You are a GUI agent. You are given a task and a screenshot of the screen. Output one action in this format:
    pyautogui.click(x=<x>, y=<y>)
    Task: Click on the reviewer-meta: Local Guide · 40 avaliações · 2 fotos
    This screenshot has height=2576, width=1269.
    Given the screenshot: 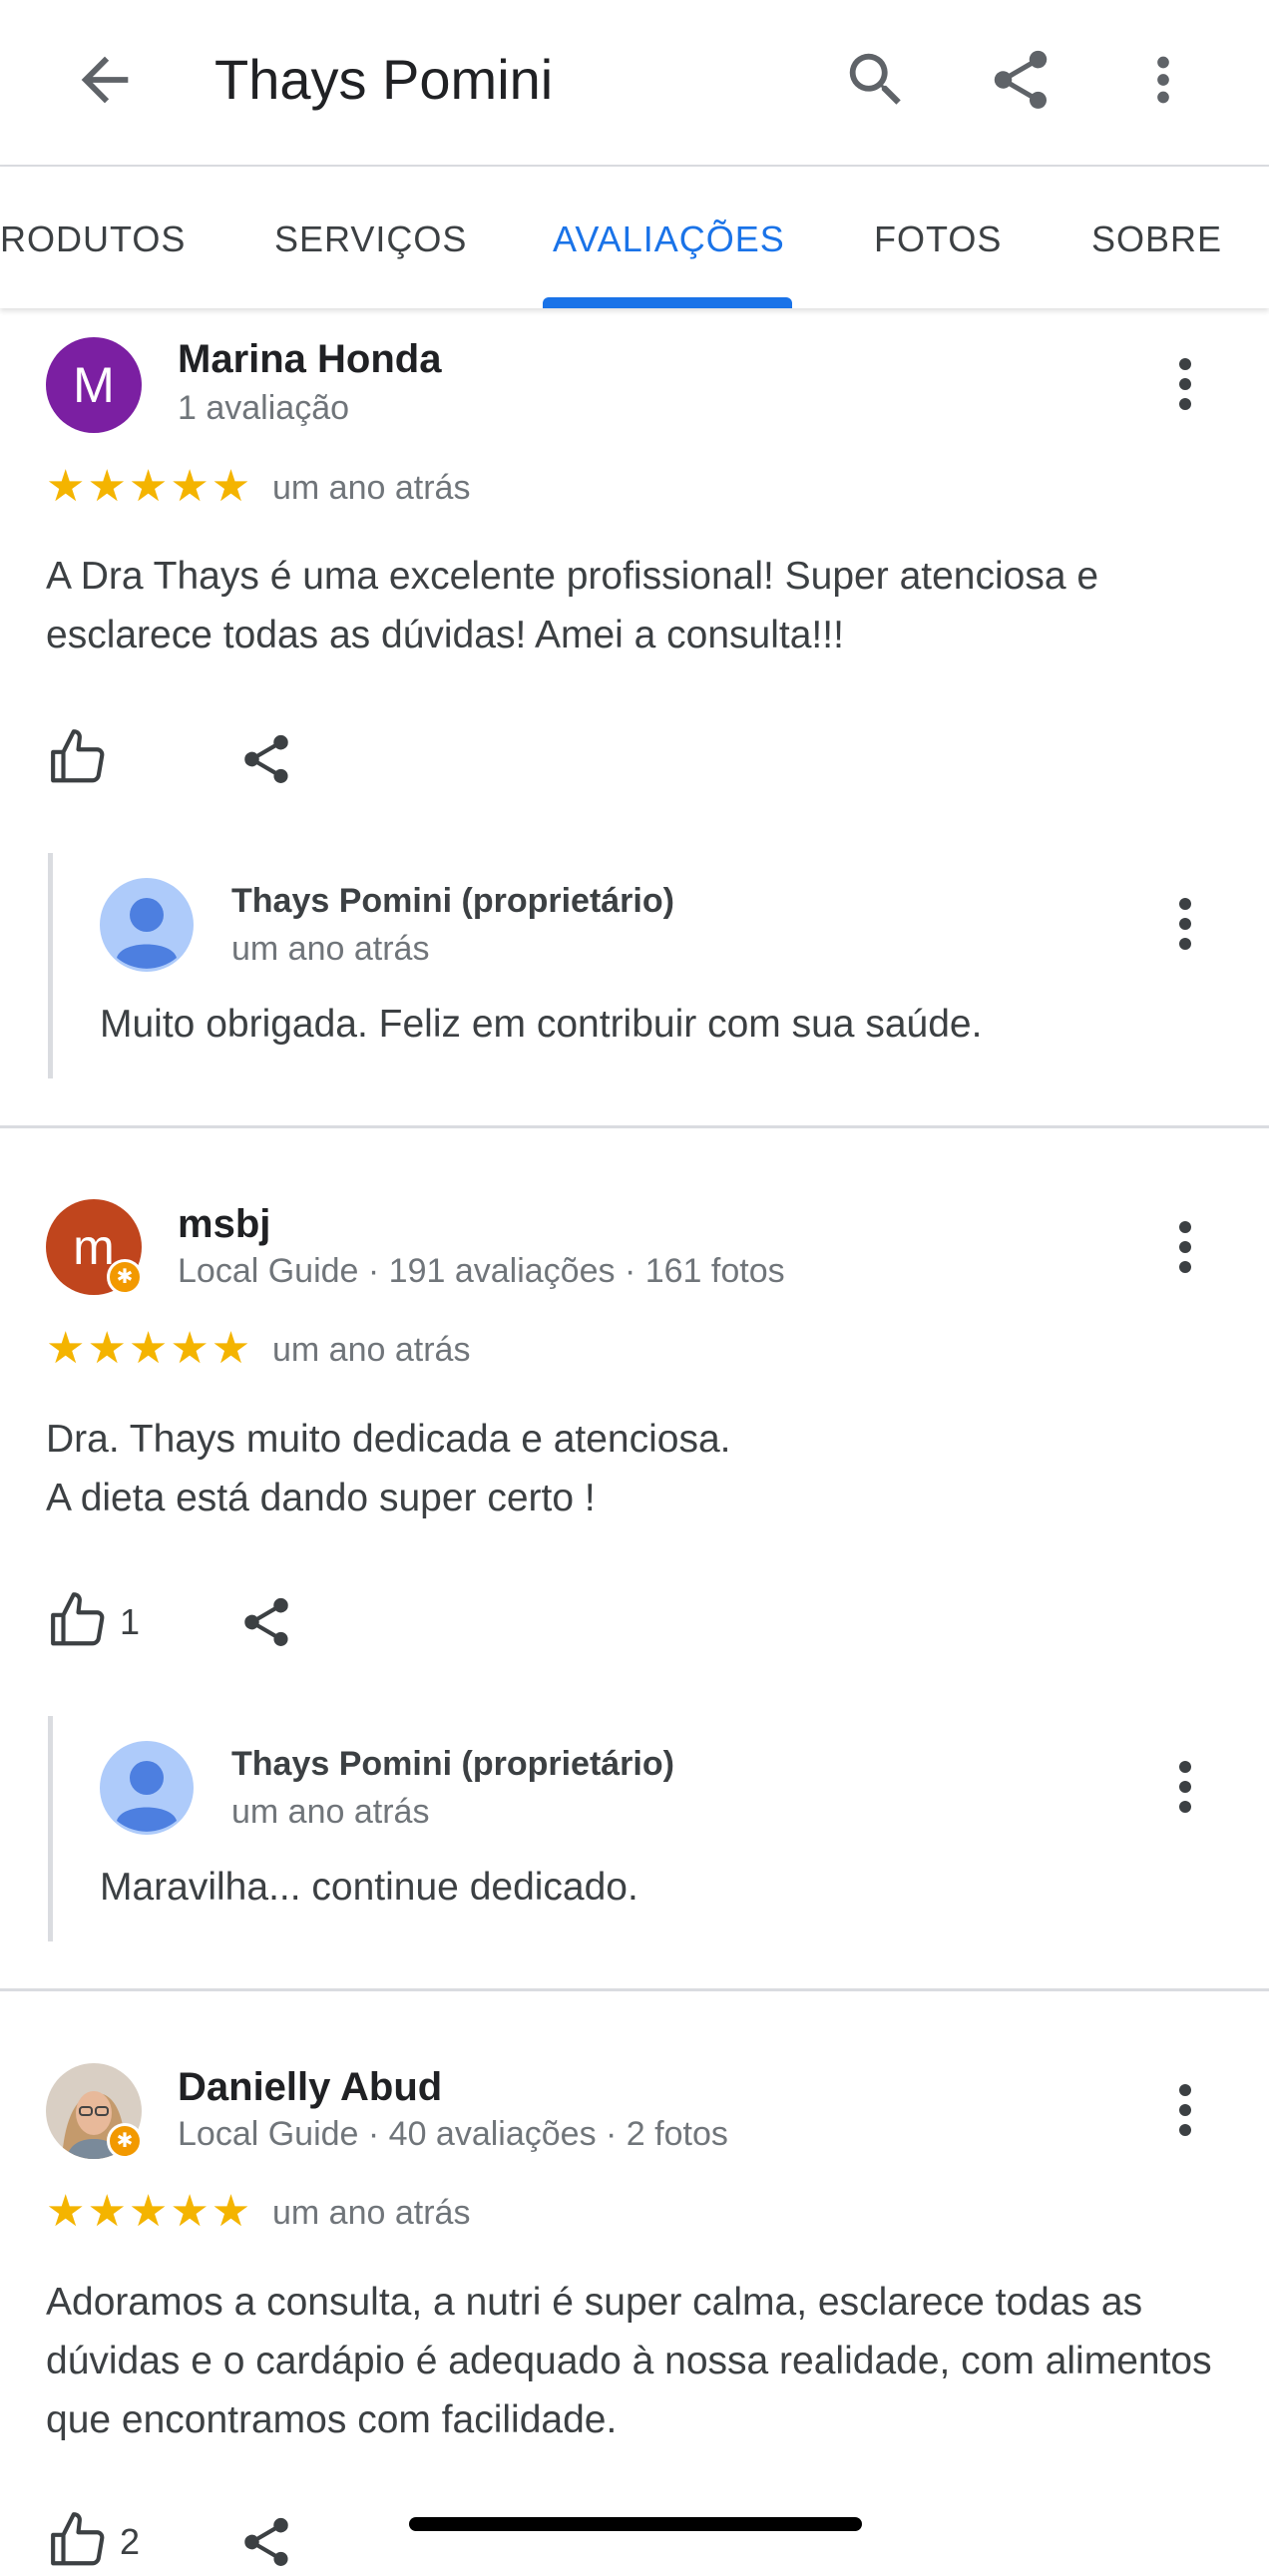 What is the action you would take?
    pyautogui.click(x=453, y=2134)
    